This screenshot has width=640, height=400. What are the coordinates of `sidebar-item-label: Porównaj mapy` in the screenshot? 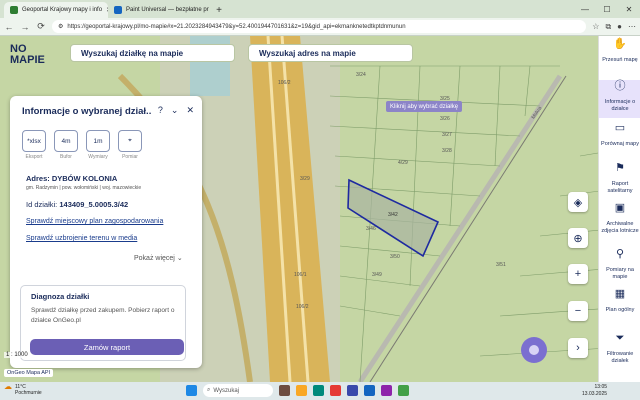 It's located at (620, 144).